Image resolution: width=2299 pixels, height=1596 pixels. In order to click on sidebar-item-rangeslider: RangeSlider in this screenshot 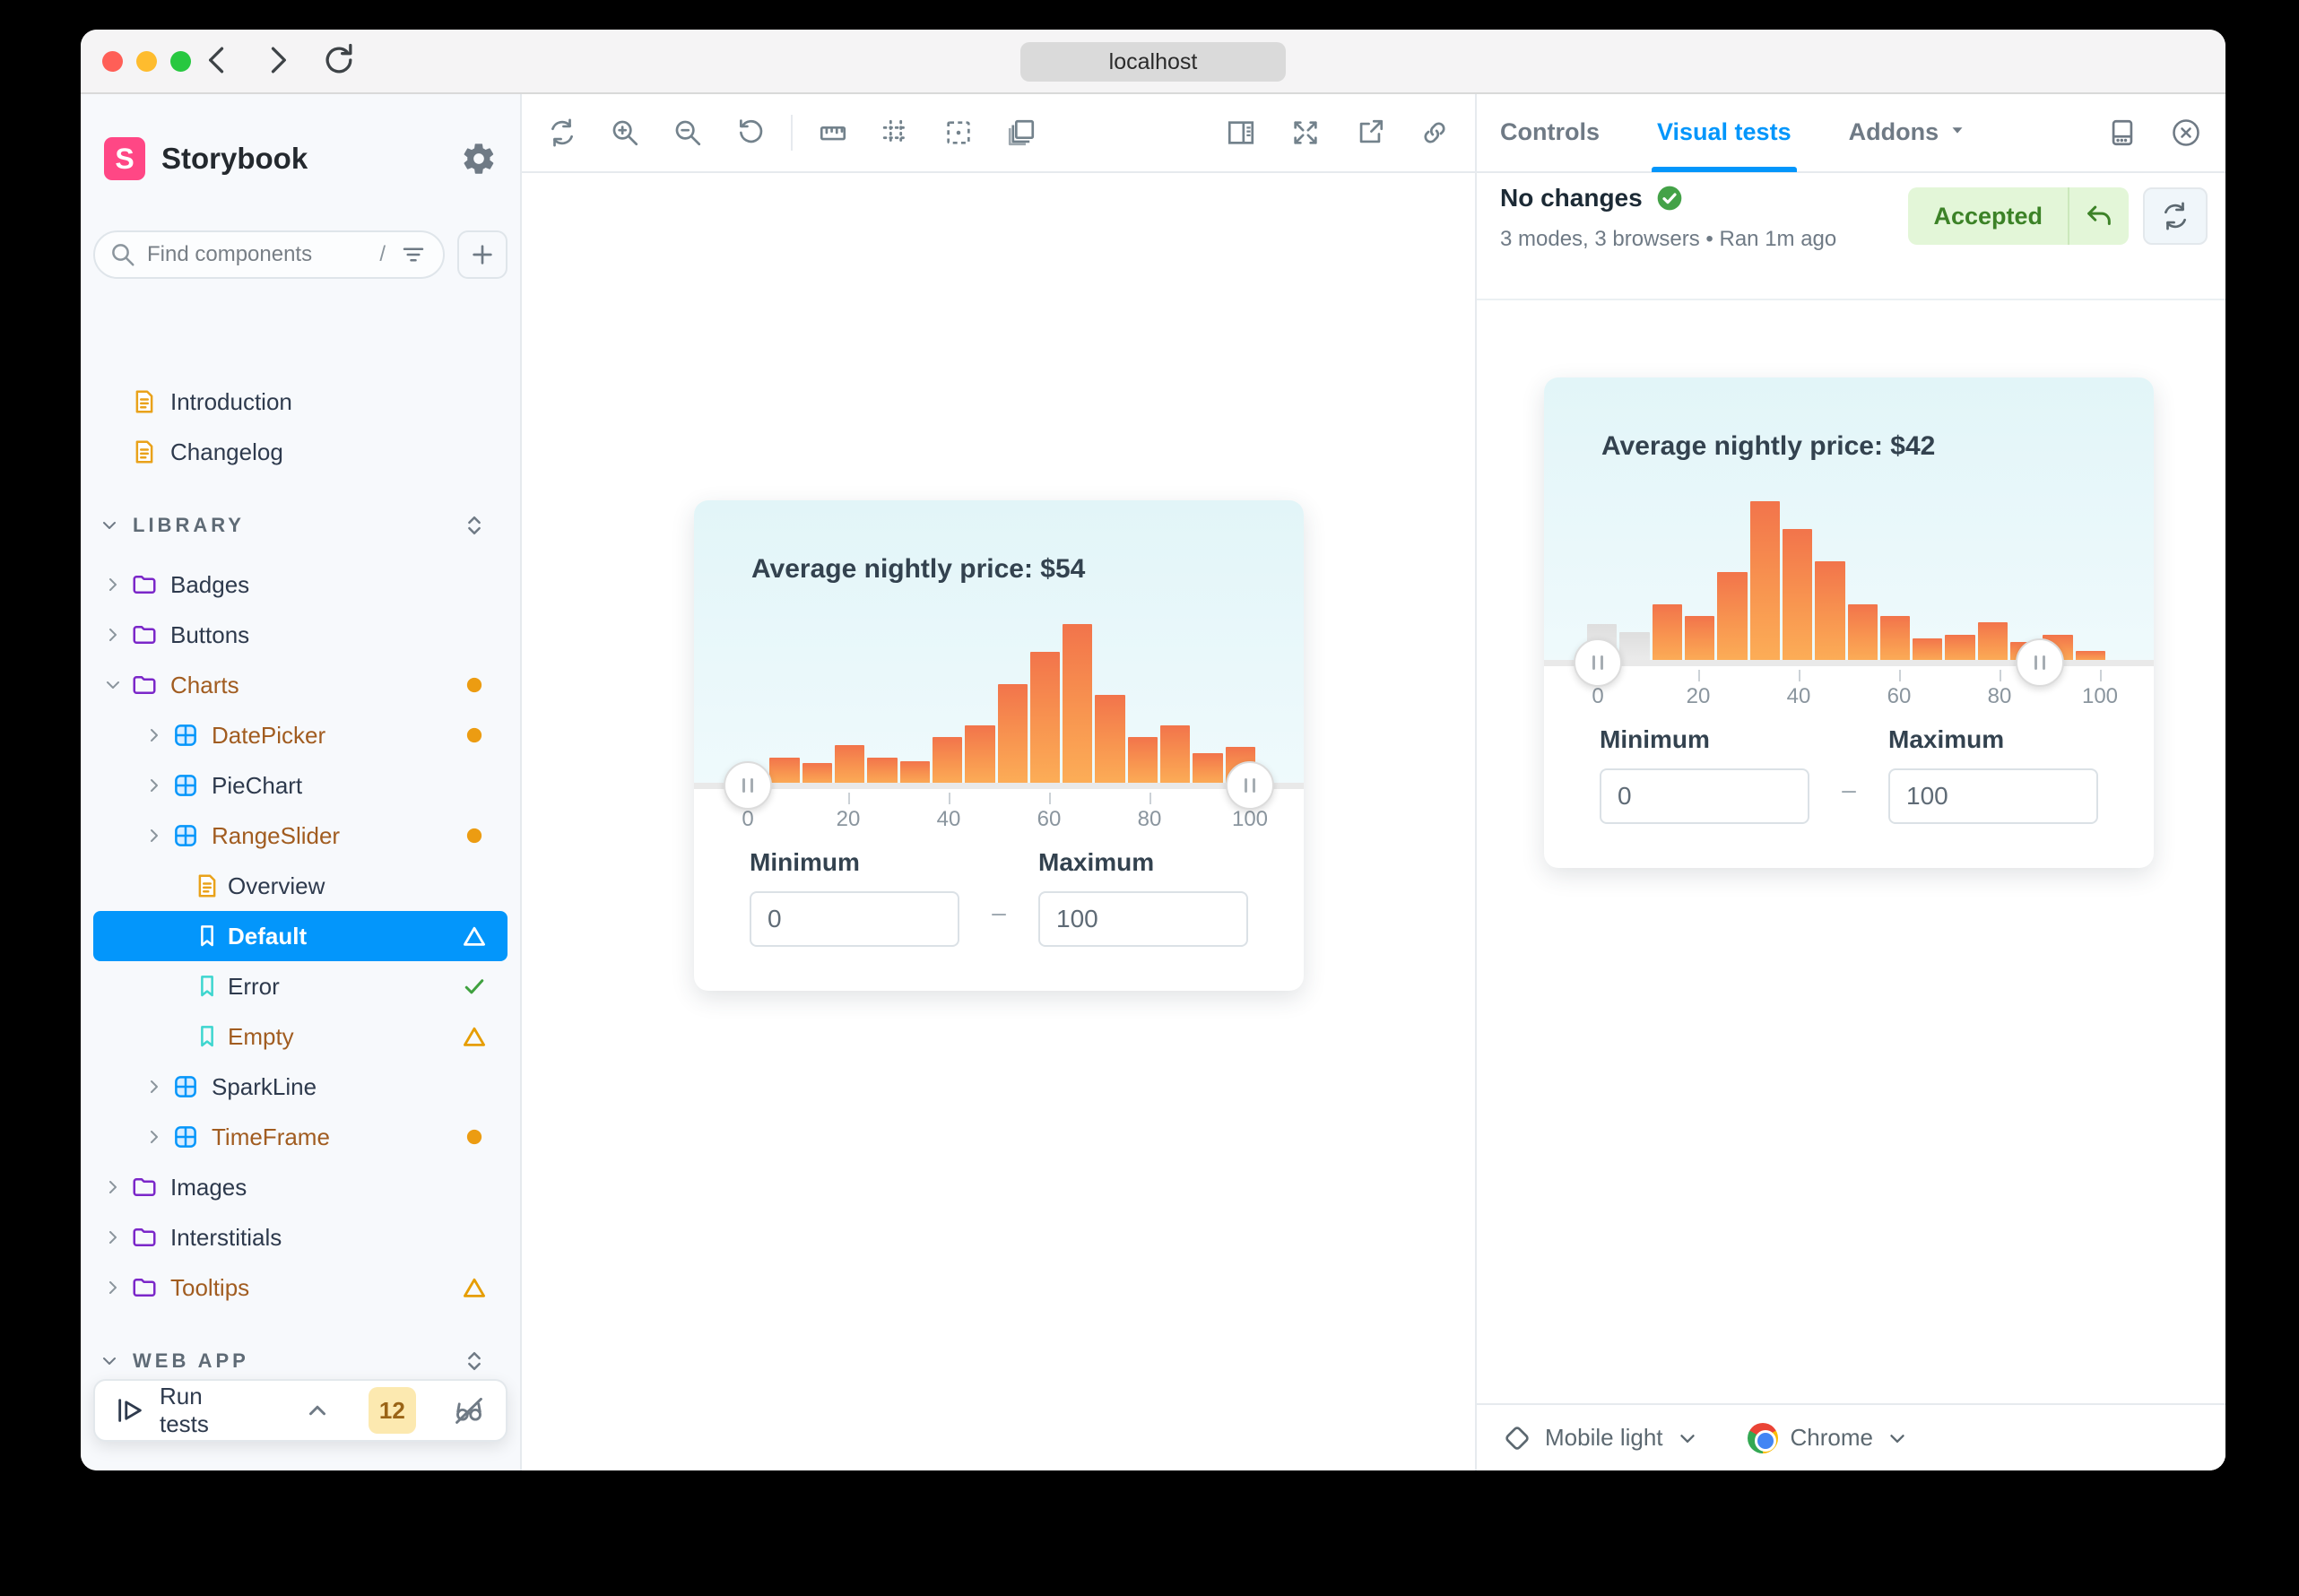, I will do `click(300, 836)`.